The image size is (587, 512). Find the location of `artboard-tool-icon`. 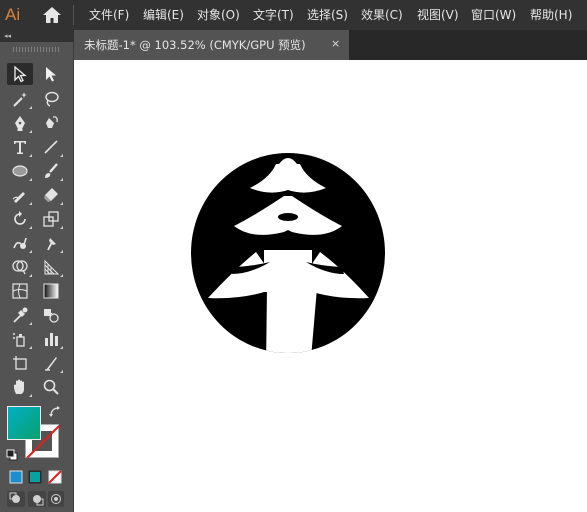

artboard-tool-icon is located at coordinates (20, 363).